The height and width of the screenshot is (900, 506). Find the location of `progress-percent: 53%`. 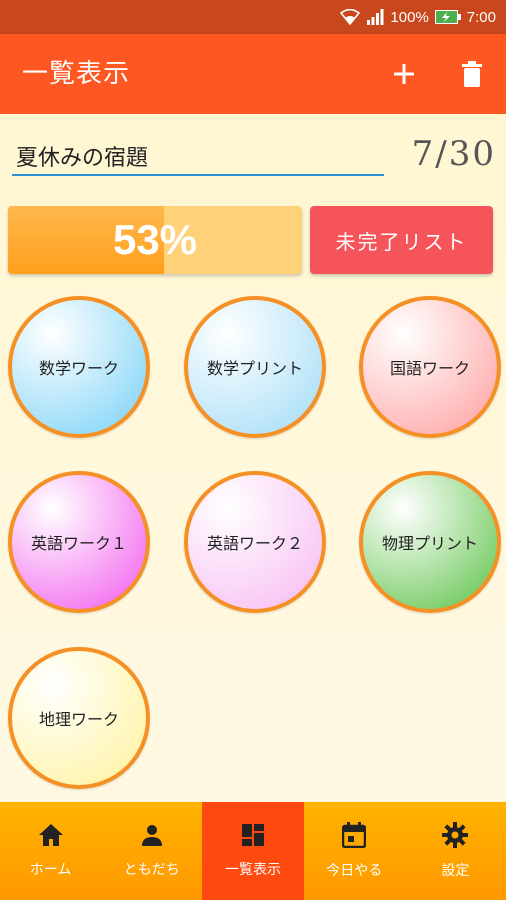

progress-percent: 53% is located at coordinates (155, 239).